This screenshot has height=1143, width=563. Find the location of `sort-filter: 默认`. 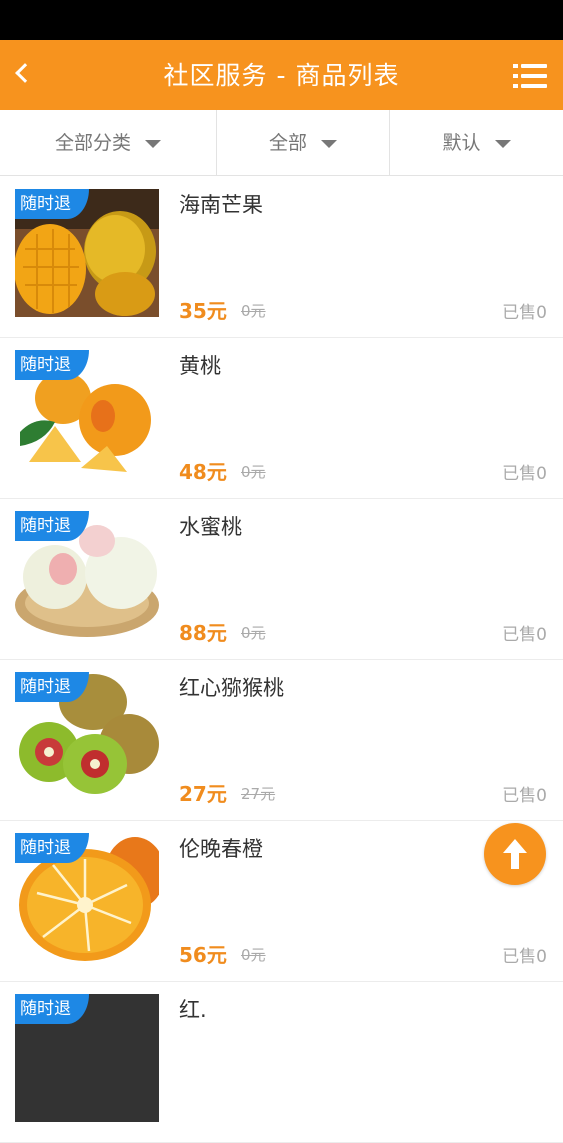

sort-filter: 默认 is located at coordinates (476, 142).